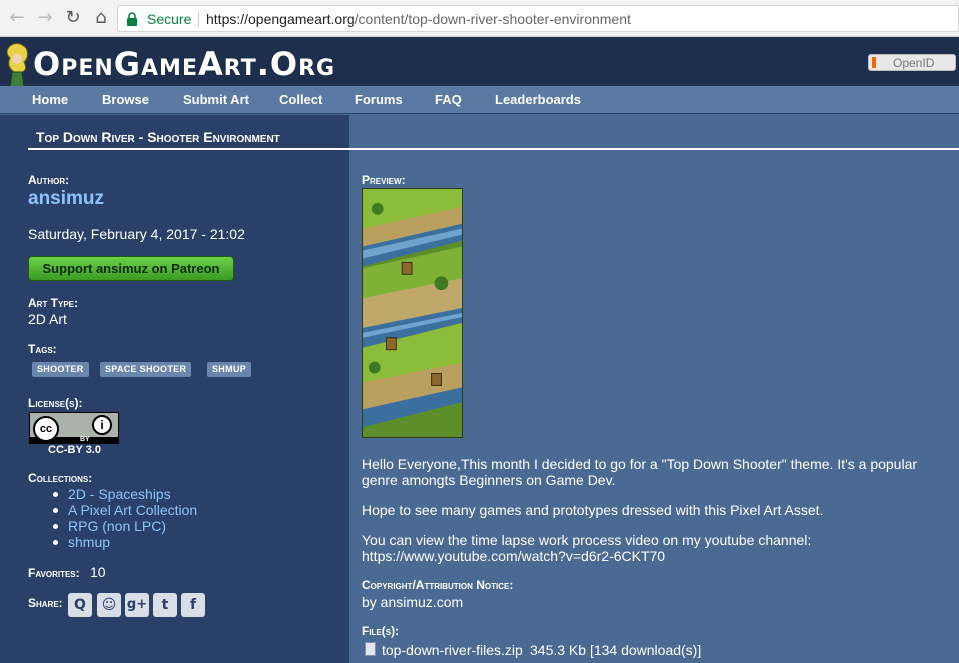 The height and width of the screenshot is (663, 959). What do you see at coordinates (85, 439) in the screenshot?
I see `by-text: BY` at bounding box center [85, 439].